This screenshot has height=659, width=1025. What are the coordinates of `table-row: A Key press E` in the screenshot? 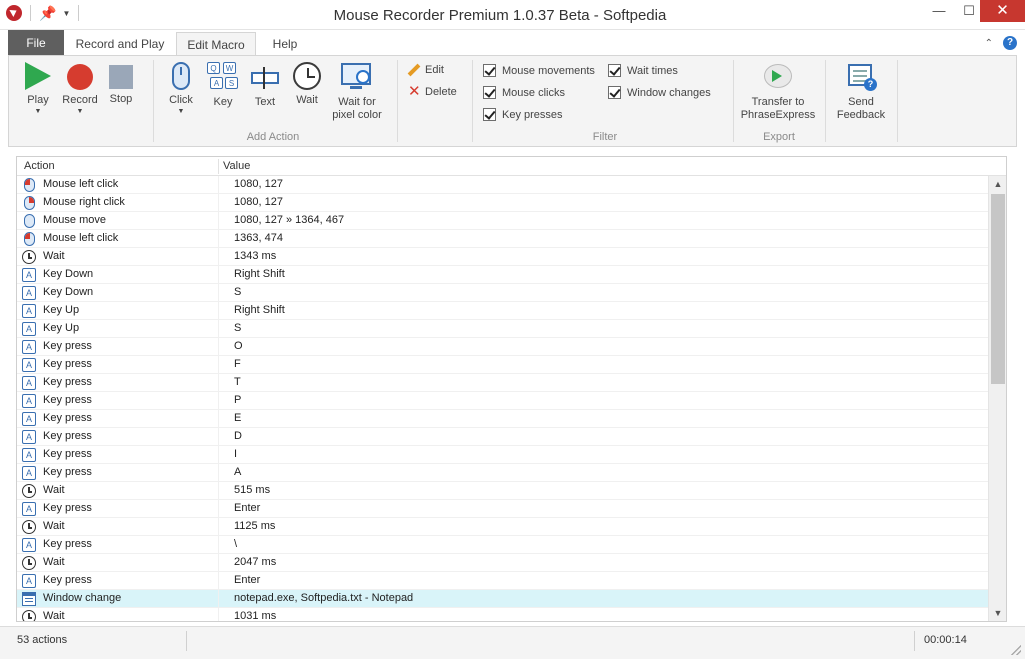 It's located at (502, 419).